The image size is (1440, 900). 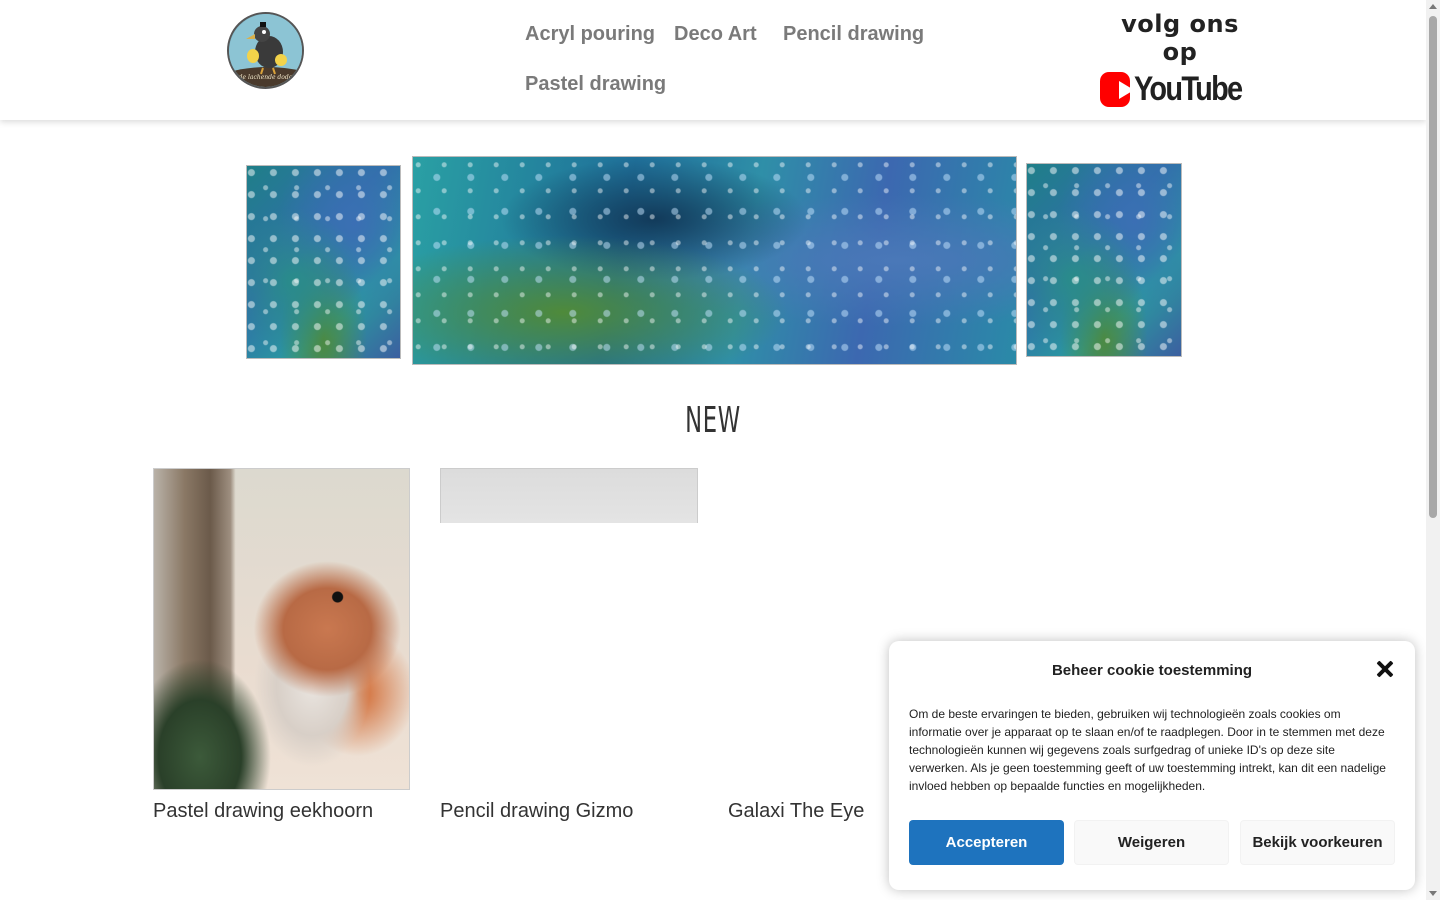 What do you see at coordinates (323, 262) in the screenshot?
I see `banner-image-left` at bounding box center [323, 262].